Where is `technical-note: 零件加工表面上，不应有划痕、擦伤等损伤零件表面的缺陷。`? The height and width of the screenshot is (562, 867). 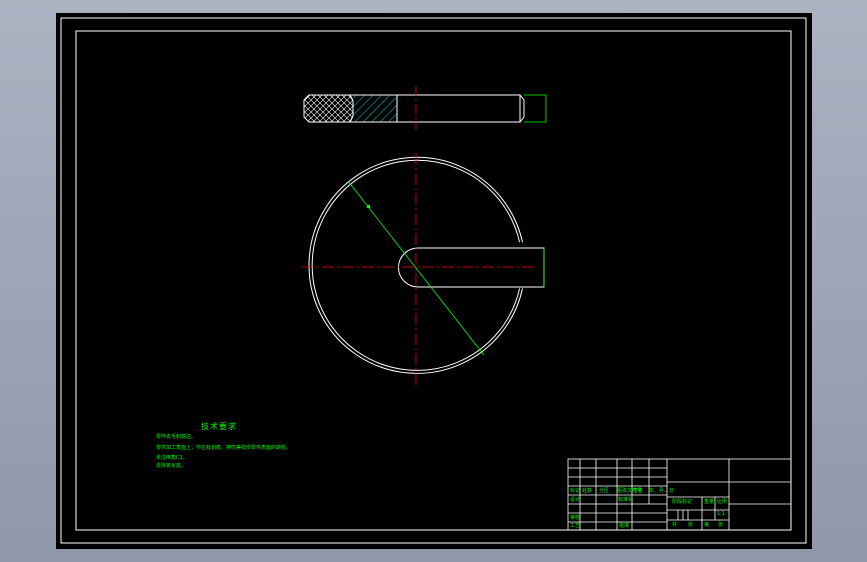 technical-note: 零件加工表面上，不应有划痕、擦伤等损伤零件表面的缺陷。 is located at coordinates (224, 448).